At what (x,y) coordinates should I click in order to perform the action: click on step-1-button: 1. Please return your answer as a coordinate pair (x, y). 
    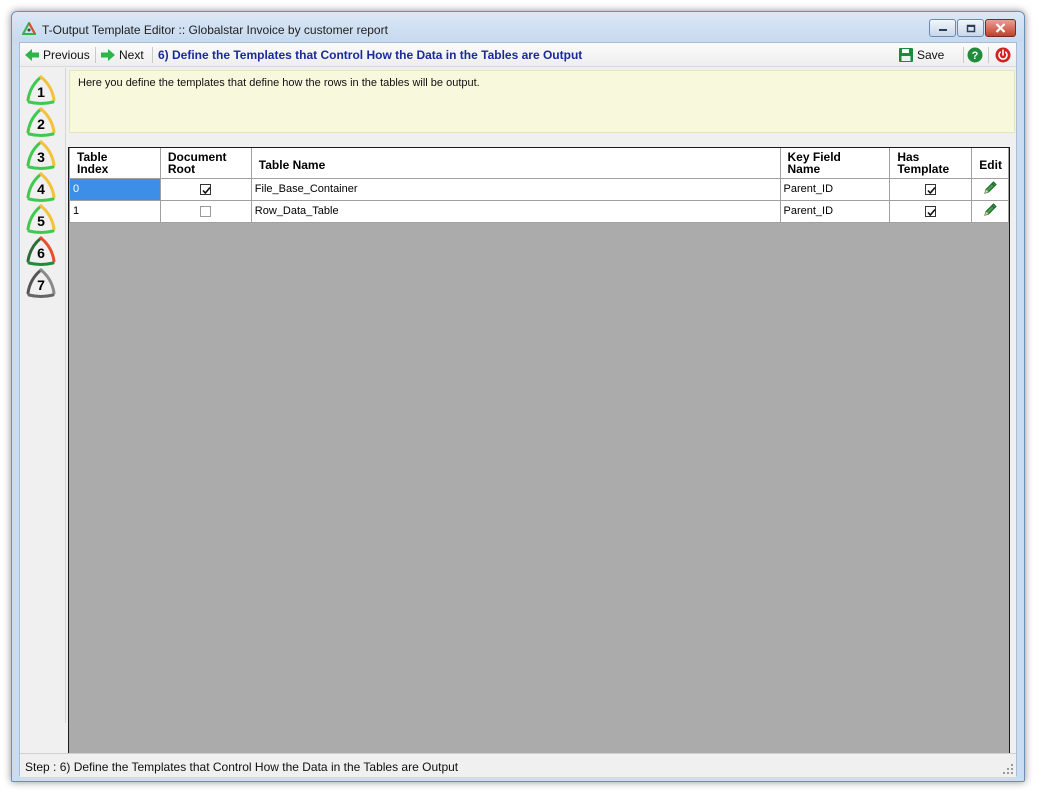
    Looking at the image, I should click on (41, 90).